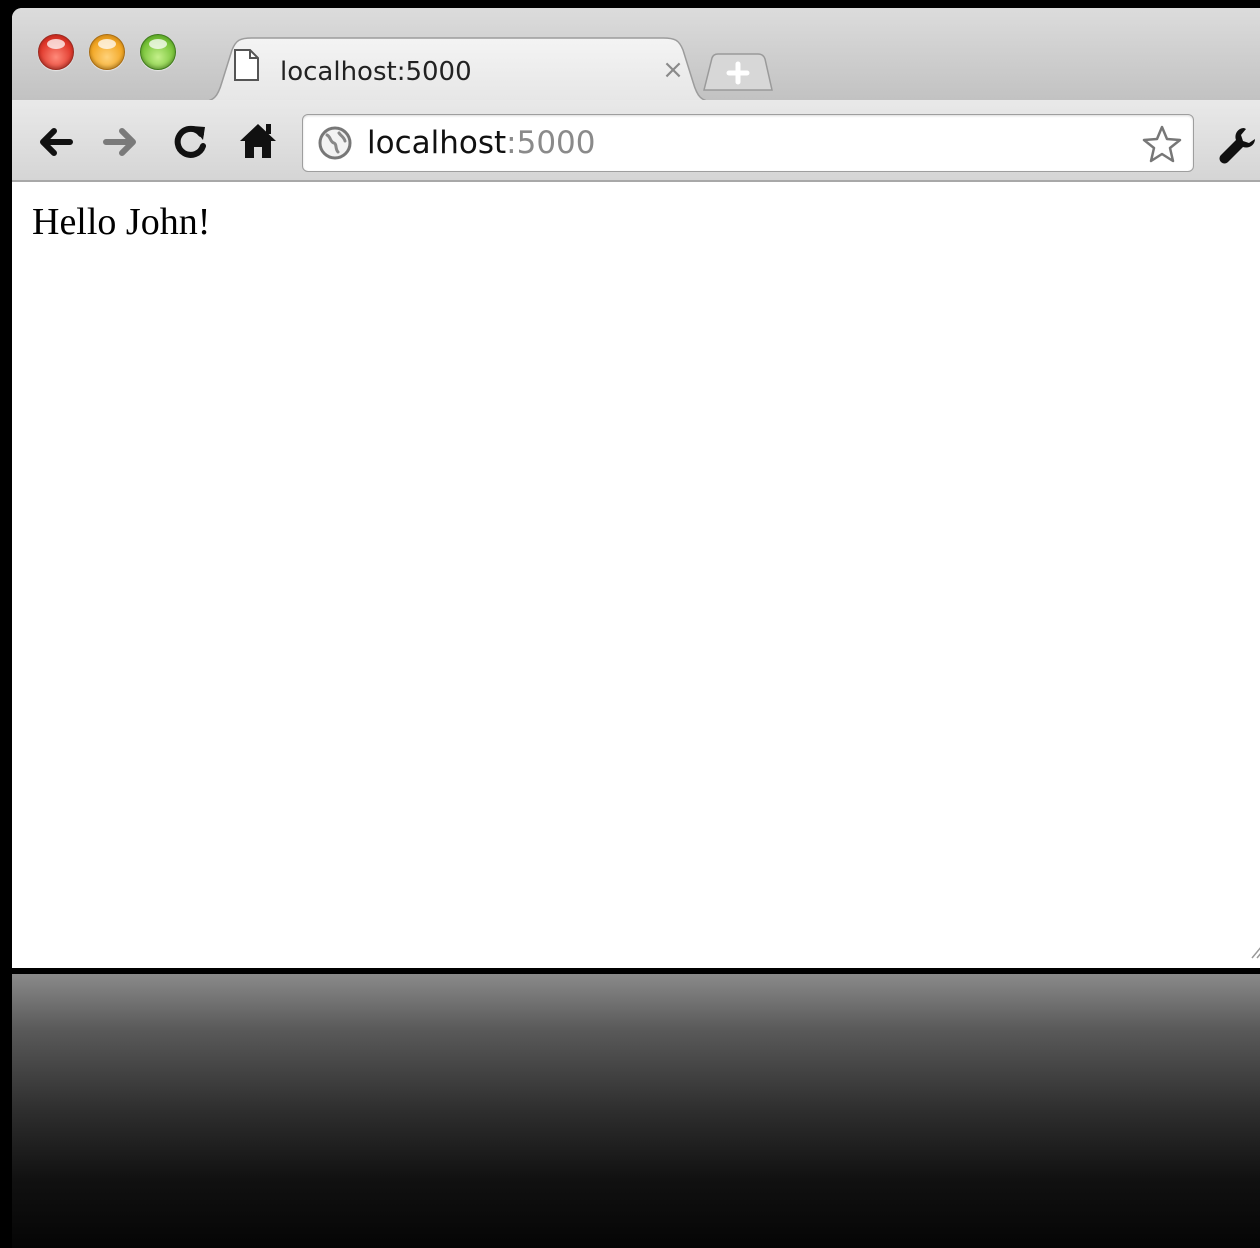 This screenshot has width=1260, height=1248. I want to click on tab-close-icon: ×, so click(673, 70).